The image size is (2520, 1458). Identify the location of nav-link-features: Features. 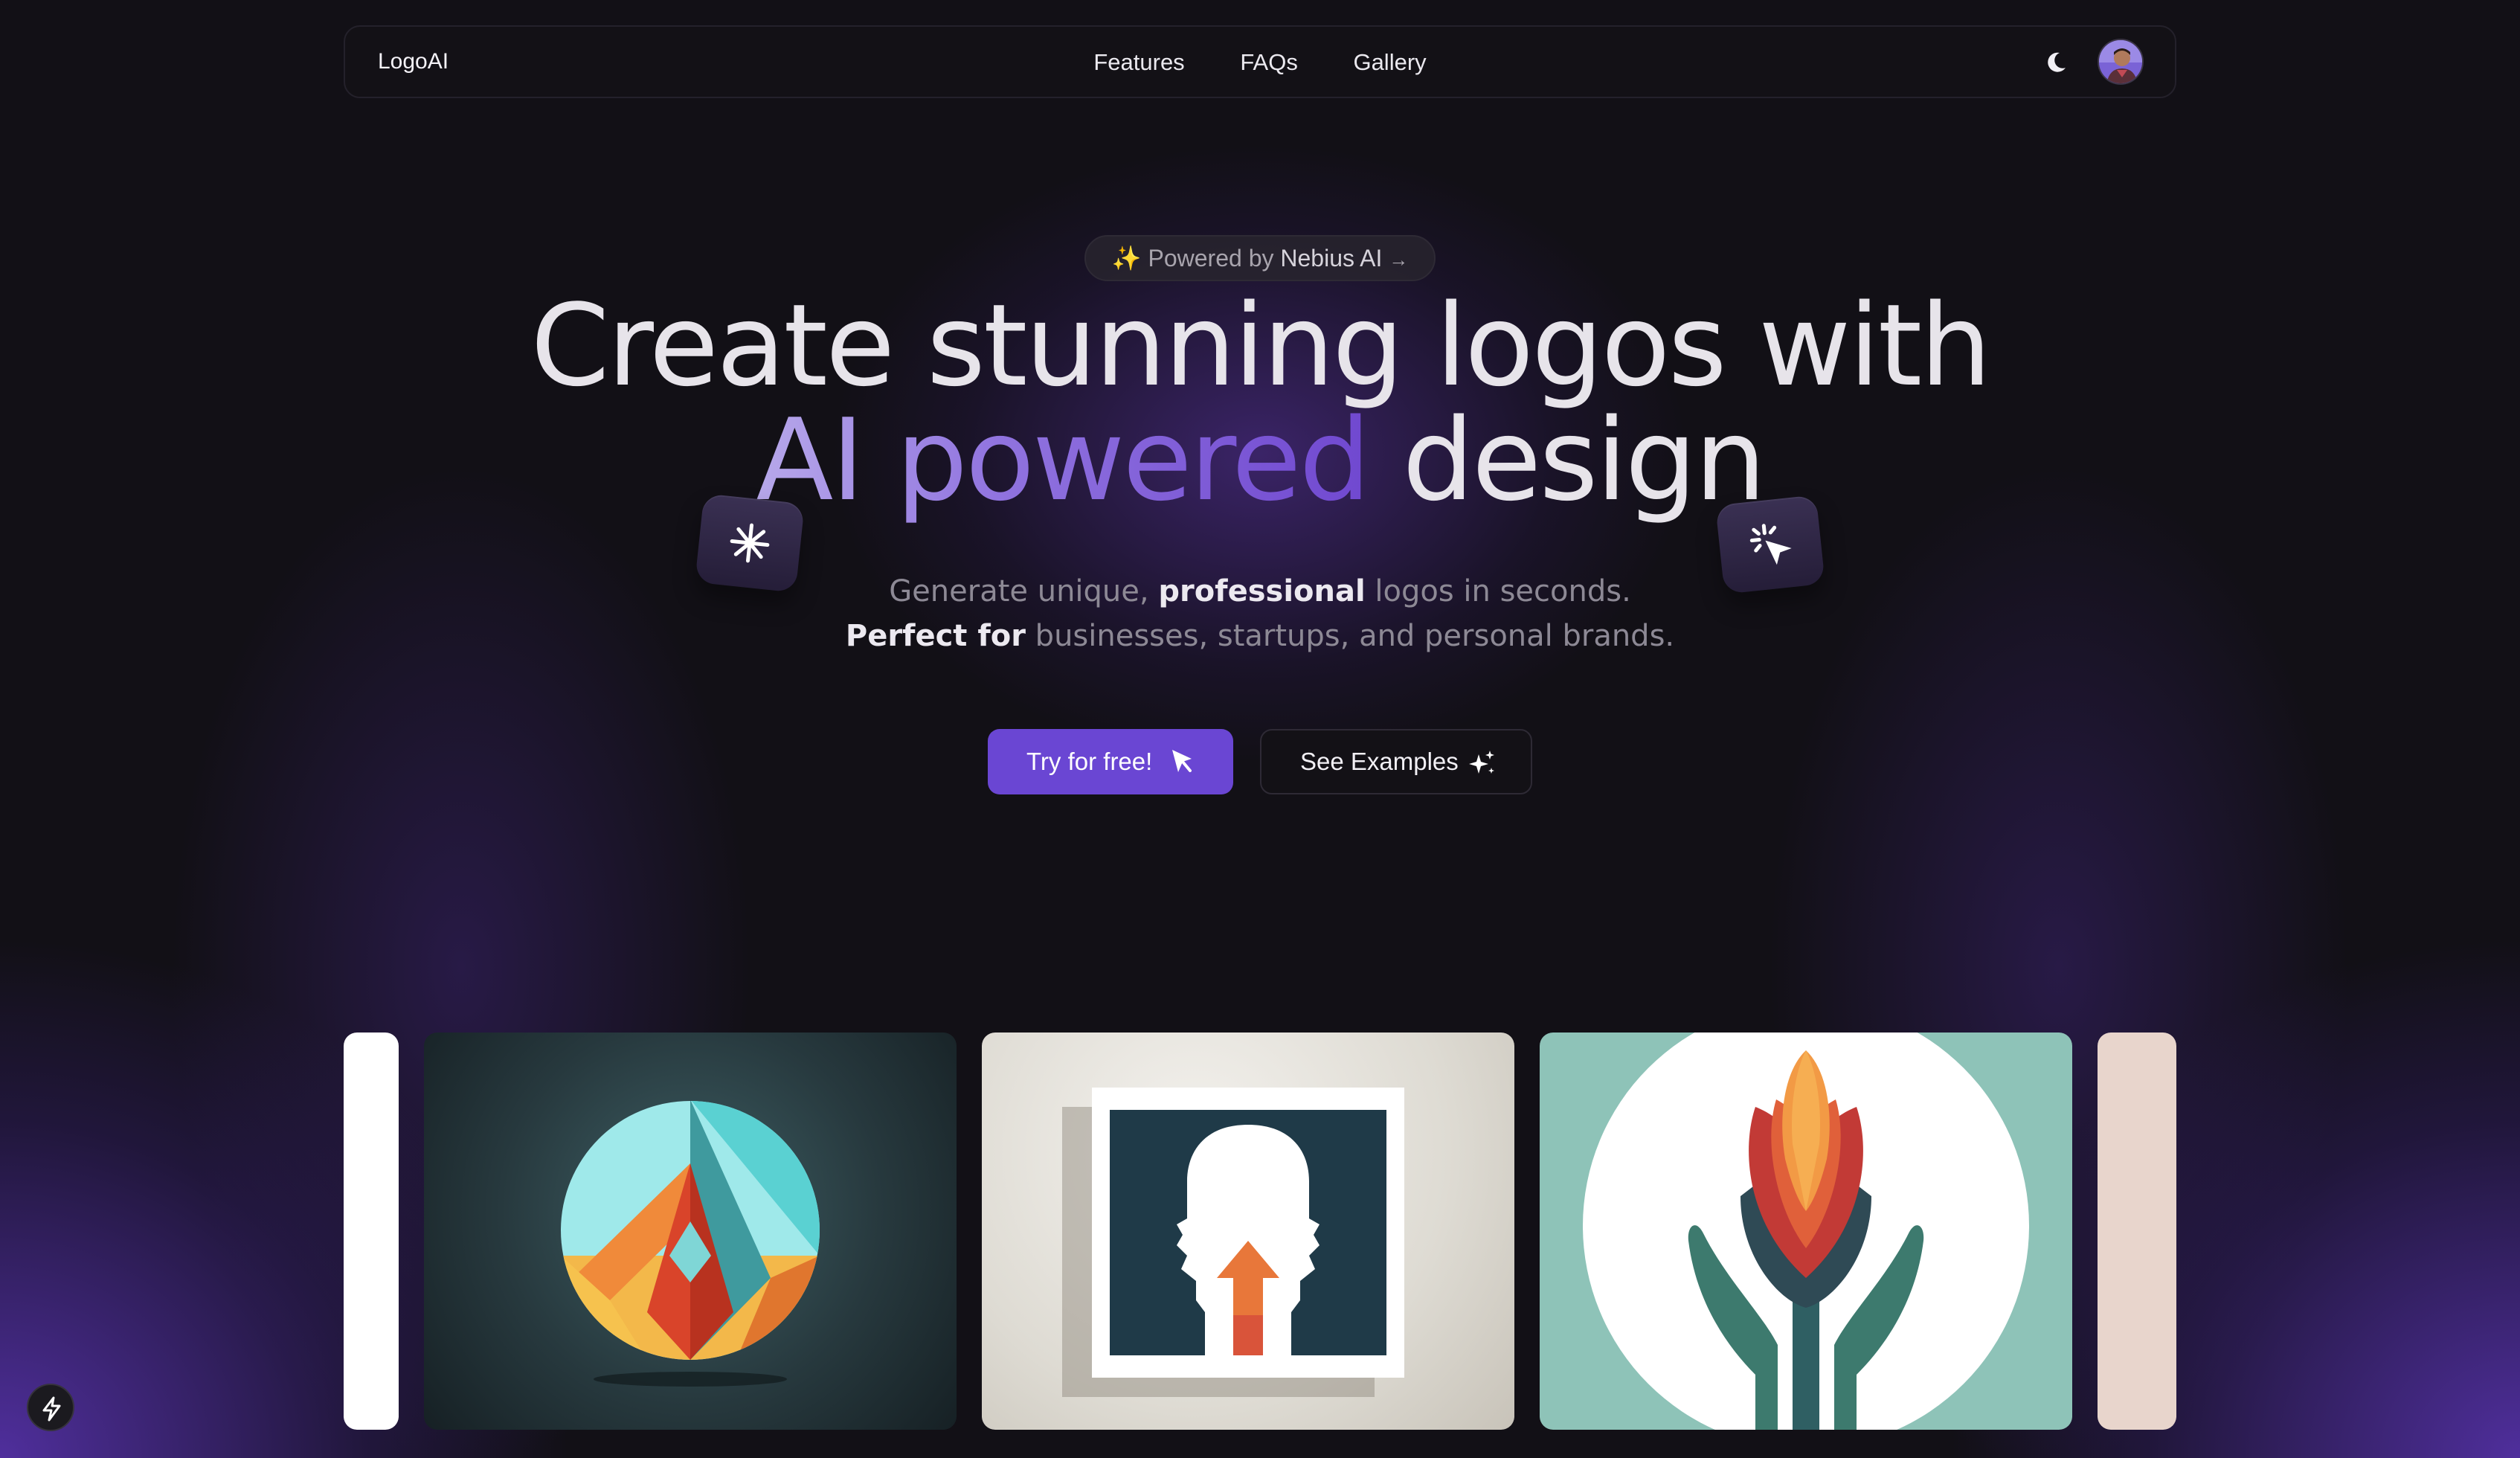
(1138, 63).